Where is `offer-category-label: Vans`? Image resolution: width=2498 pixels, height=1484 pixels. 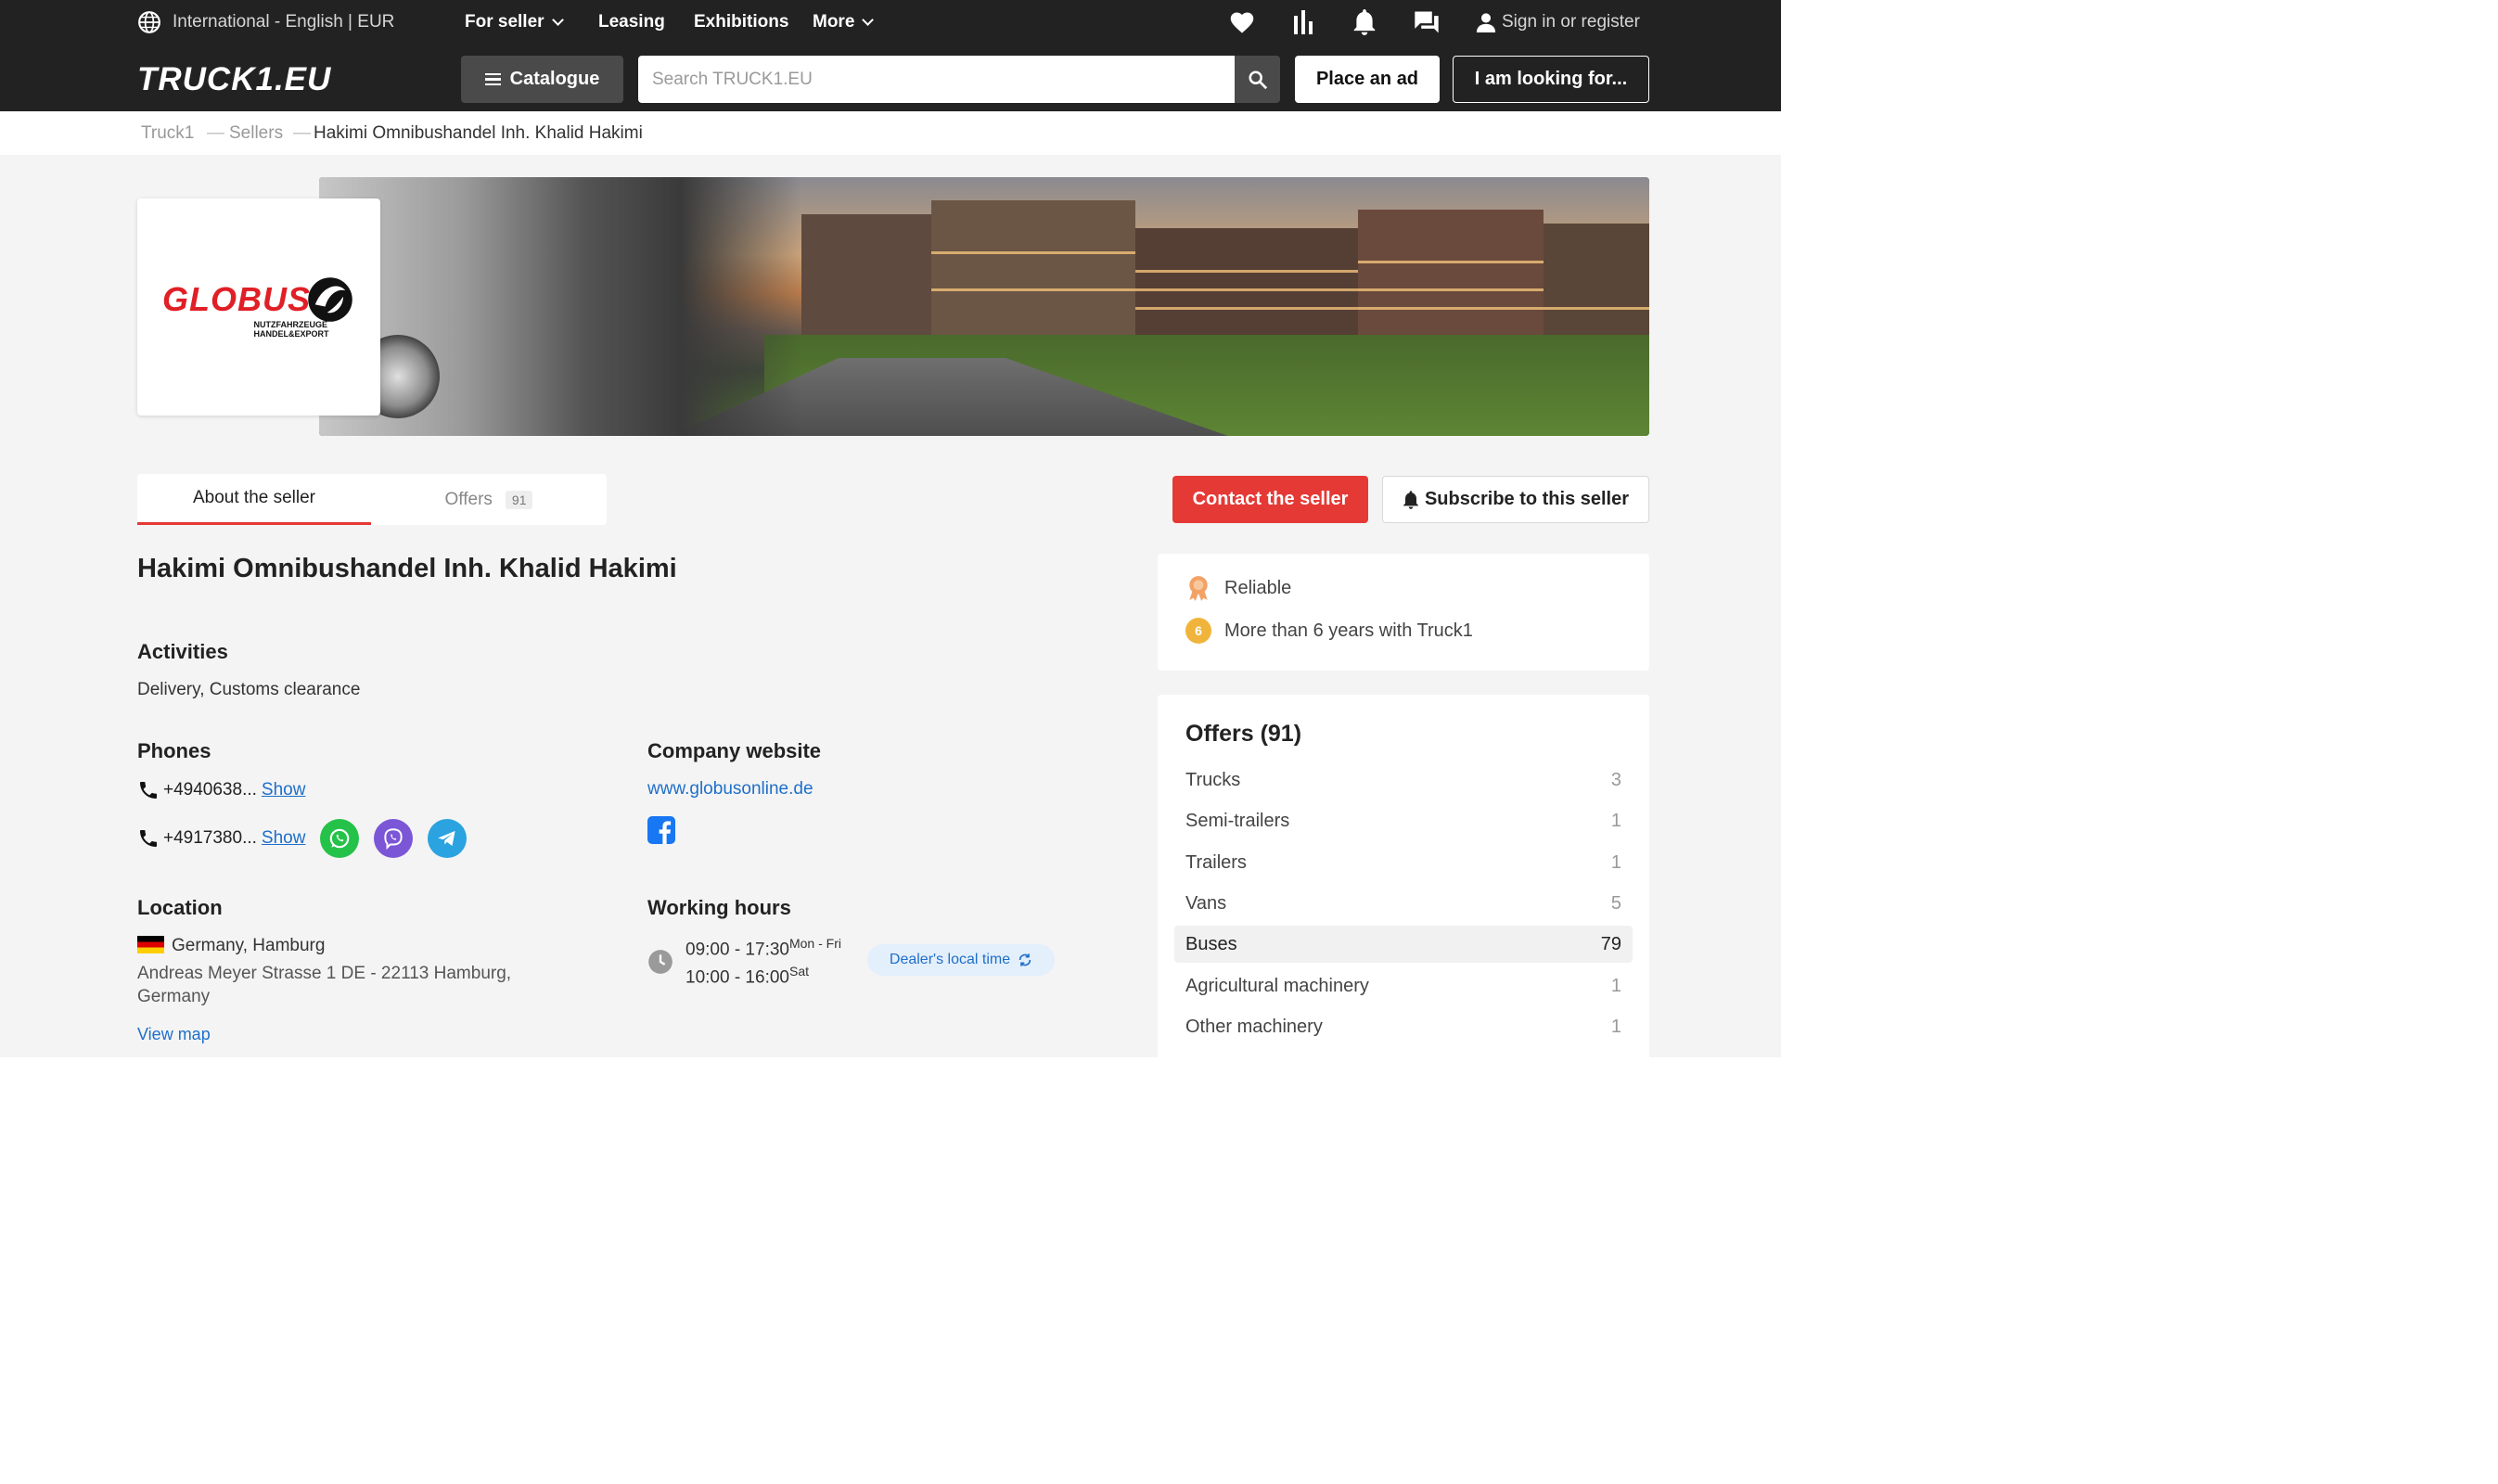
offer-category-label: Vans is located at coordinates (1206, 903).